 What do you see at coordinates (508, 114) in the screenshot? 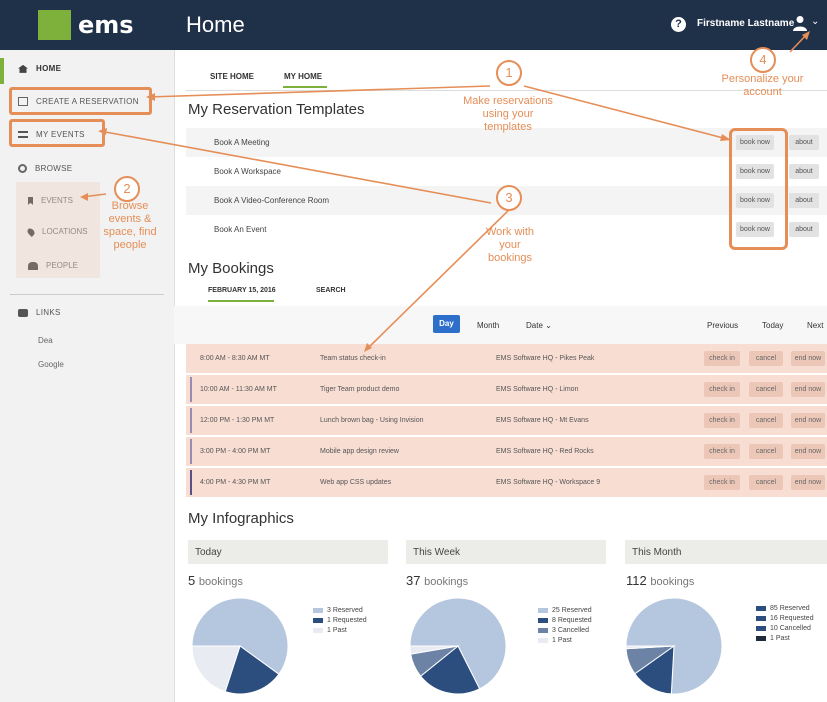
I see `annotation-text-1: Make reservations using your templates` at bounding box center [508, 114].